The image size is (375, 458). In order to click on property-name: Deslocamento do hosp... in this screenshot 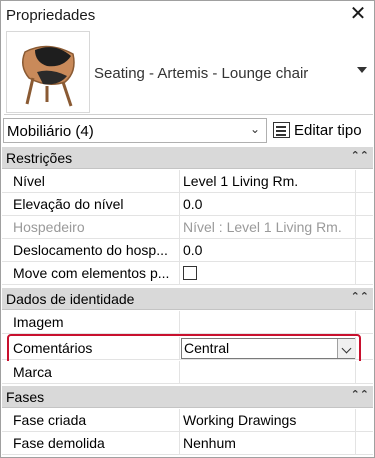, I will do `click(91, 250)`.